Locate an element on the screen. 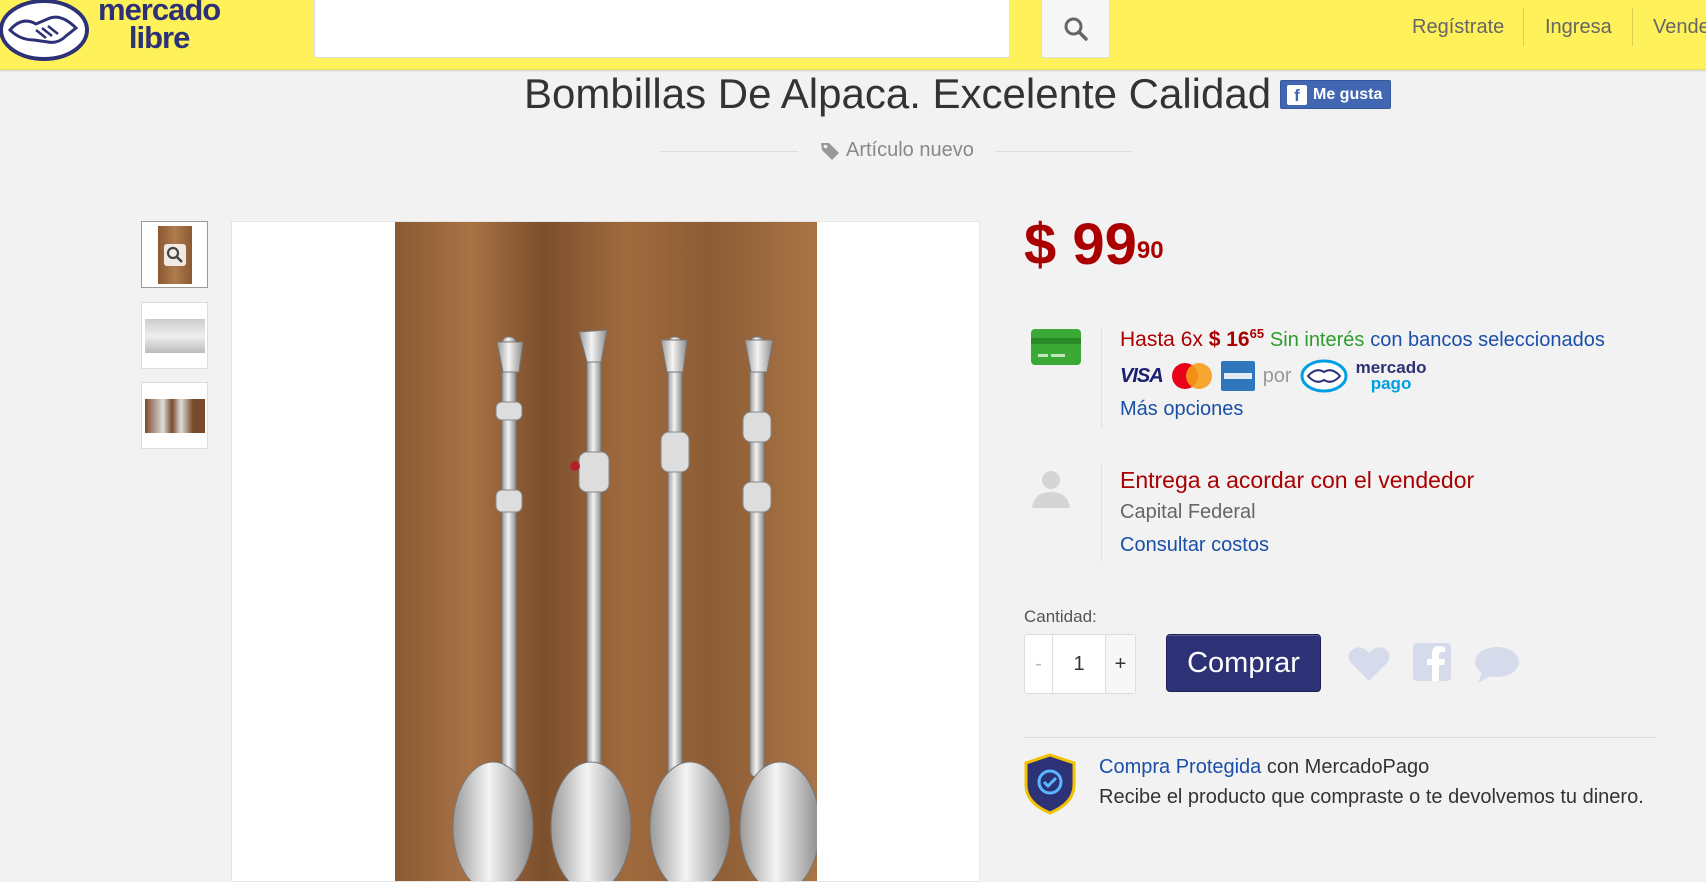 The image size is (1706, 882). search-button is located at coordinates (1075, 29).